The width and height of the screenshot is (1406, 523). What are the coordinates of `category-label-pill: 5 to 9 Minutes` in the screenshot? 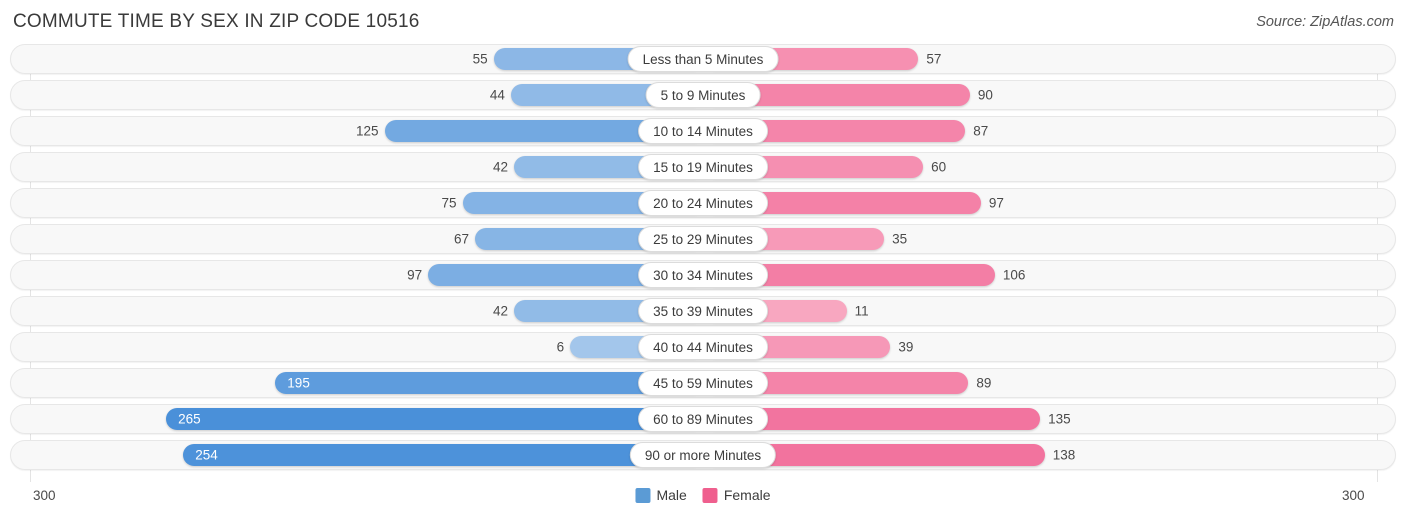 It's located at (703, 95).